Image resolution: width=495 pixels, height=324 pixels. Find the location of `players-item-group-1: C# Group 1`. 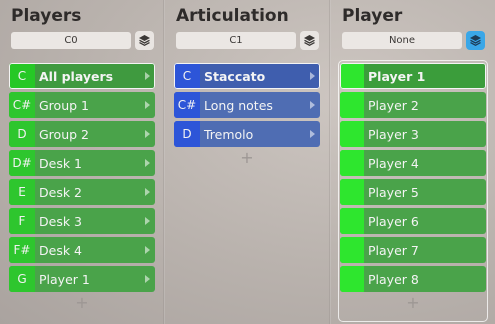

players-item-group-1: C# Group 1 is located at coordinates (82, 105).